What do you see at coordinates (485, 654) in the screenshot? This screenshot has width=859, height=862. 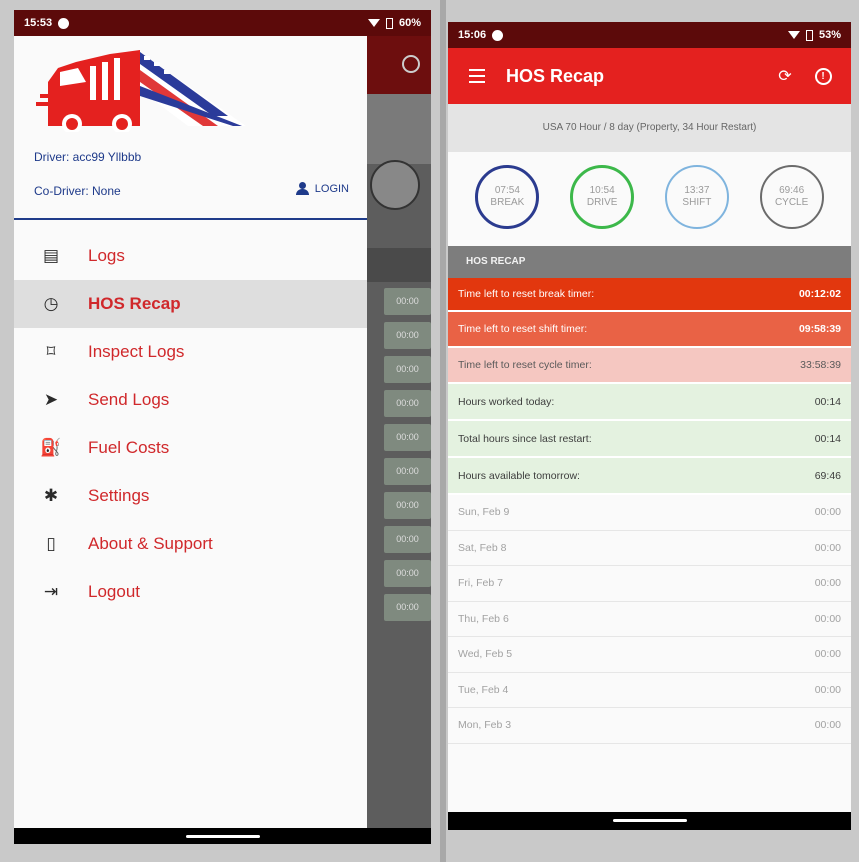 I see `day-label: Wed, Feb 5` at bounding box center [485, 654].